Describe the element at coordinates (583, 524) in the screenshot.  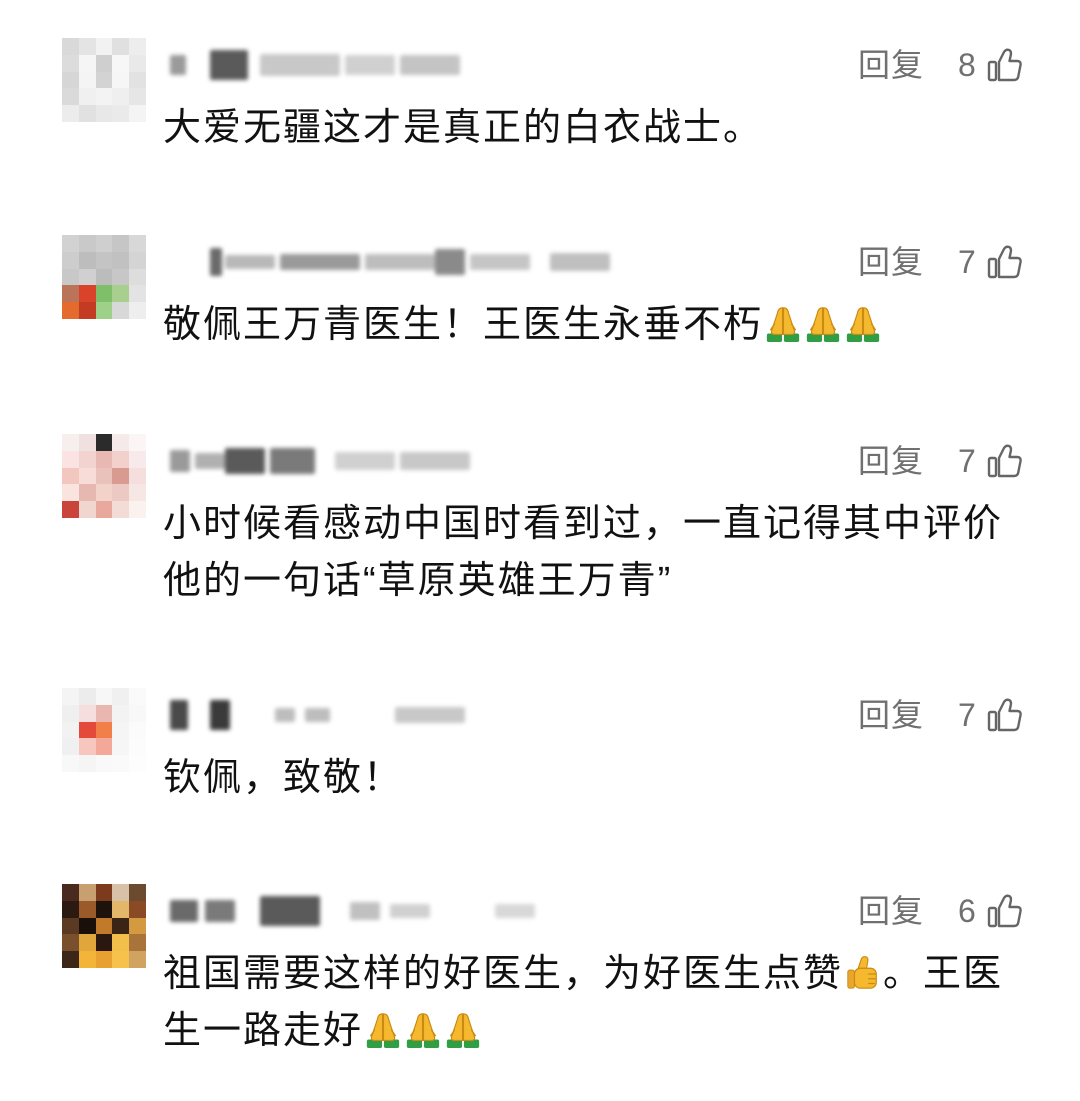
I see `comment-text-segment: 小时候看感动中国时看到过，一直记得其中评价` at that location.